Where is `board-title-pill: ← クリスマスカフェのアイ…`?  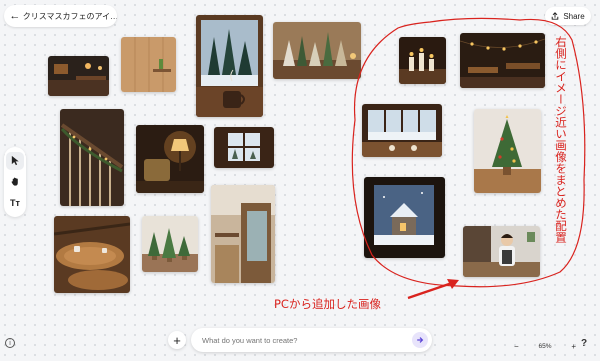 board-title-pill: ← クリスマスカフェのアイ… is located at coordinates (60, 16).